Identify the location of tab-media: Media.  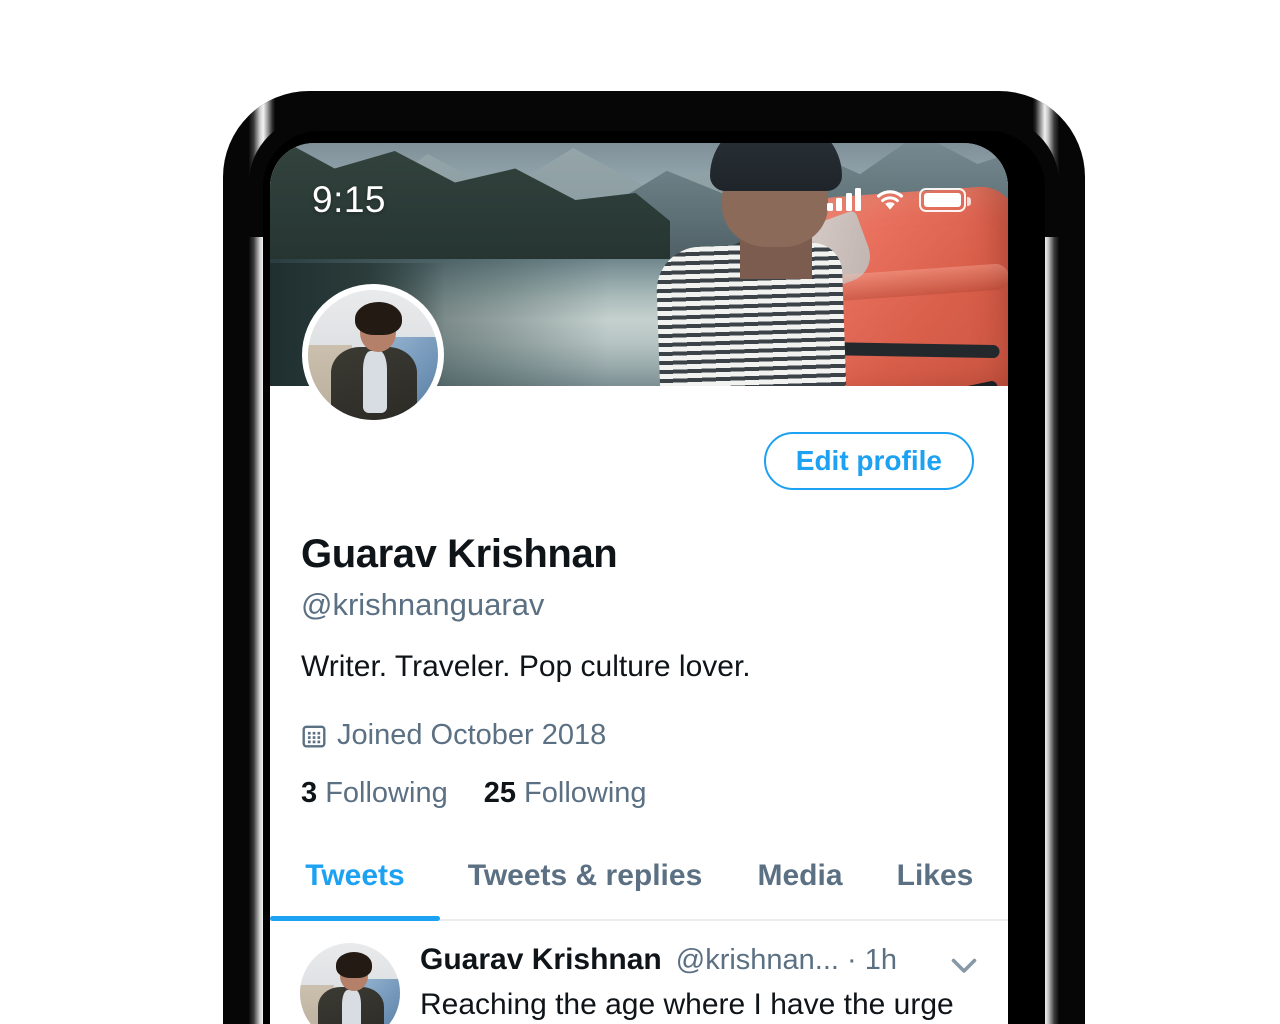
(800, 876).